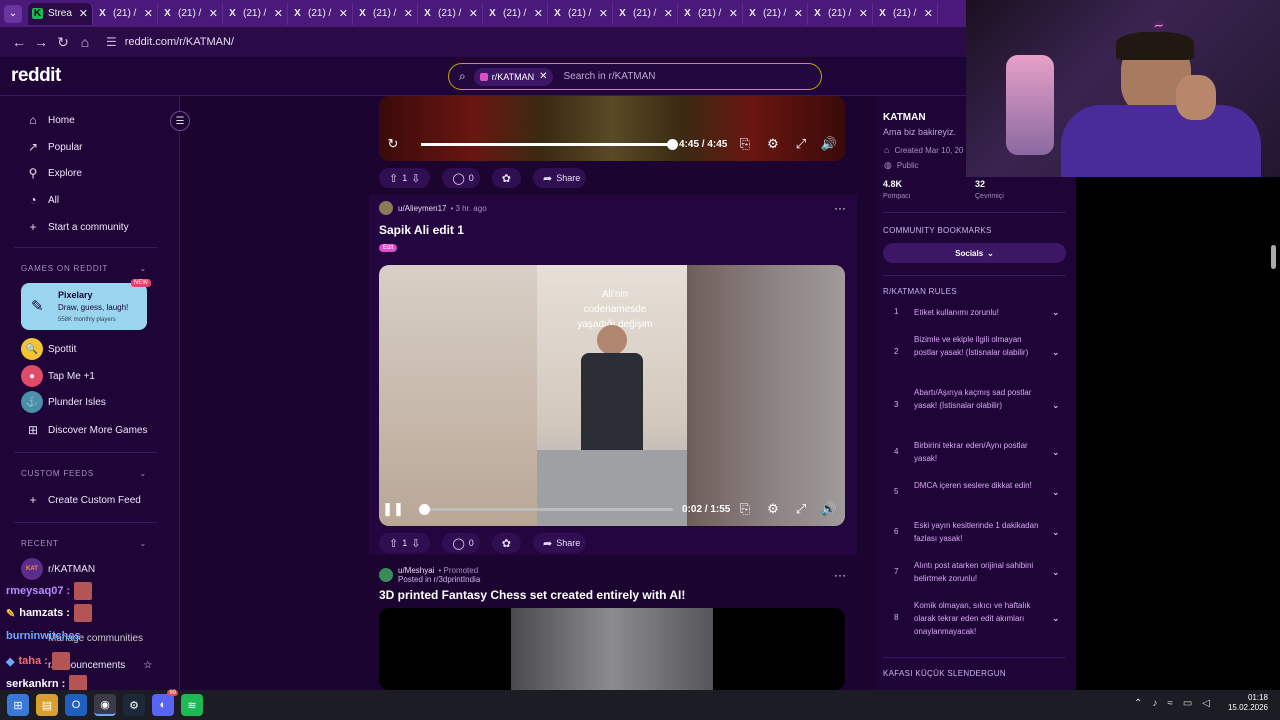 This screenshot has height=720, width=1280. Describe the element at coordinates (58, 569) in the screenshot. I see `recent-item-katman: KAT r/KATMAN` at that location.